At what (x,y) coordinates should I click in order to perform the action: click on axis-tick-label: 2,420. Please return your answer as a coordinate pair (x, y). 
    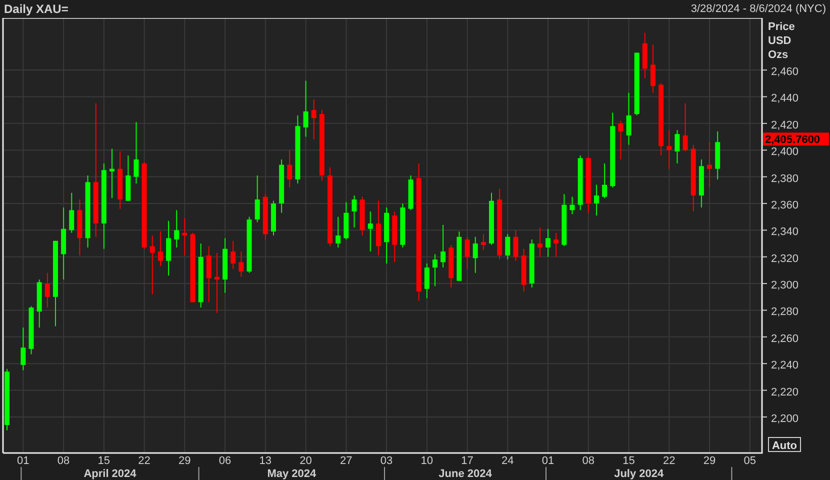
    Looking at the image, I should click on (785, 125).